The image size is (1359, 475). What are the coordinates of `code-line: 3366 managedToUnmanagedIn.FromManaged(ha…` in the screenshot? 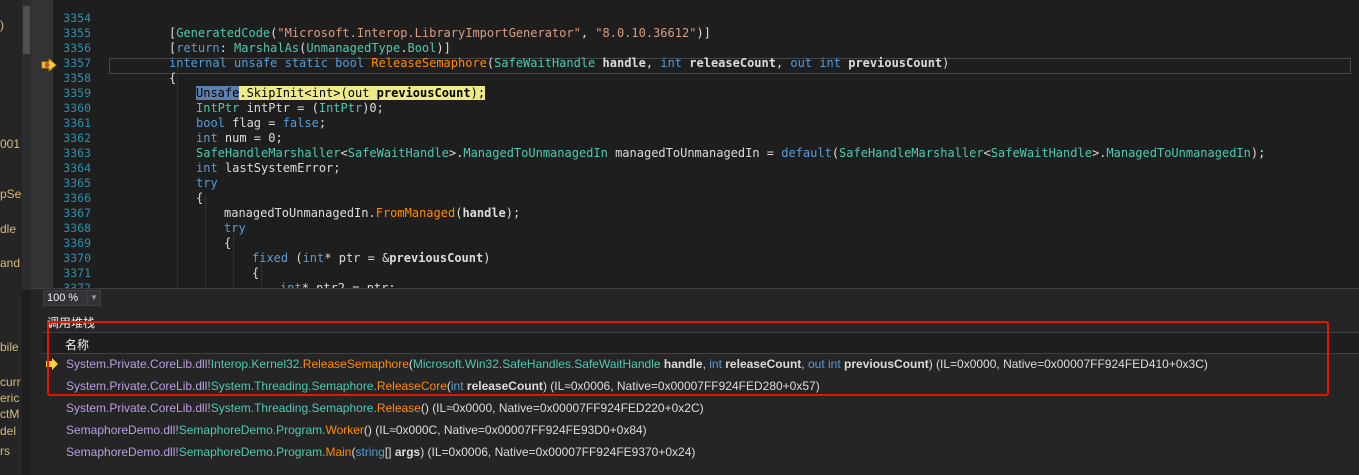 It's located at (275, 198).